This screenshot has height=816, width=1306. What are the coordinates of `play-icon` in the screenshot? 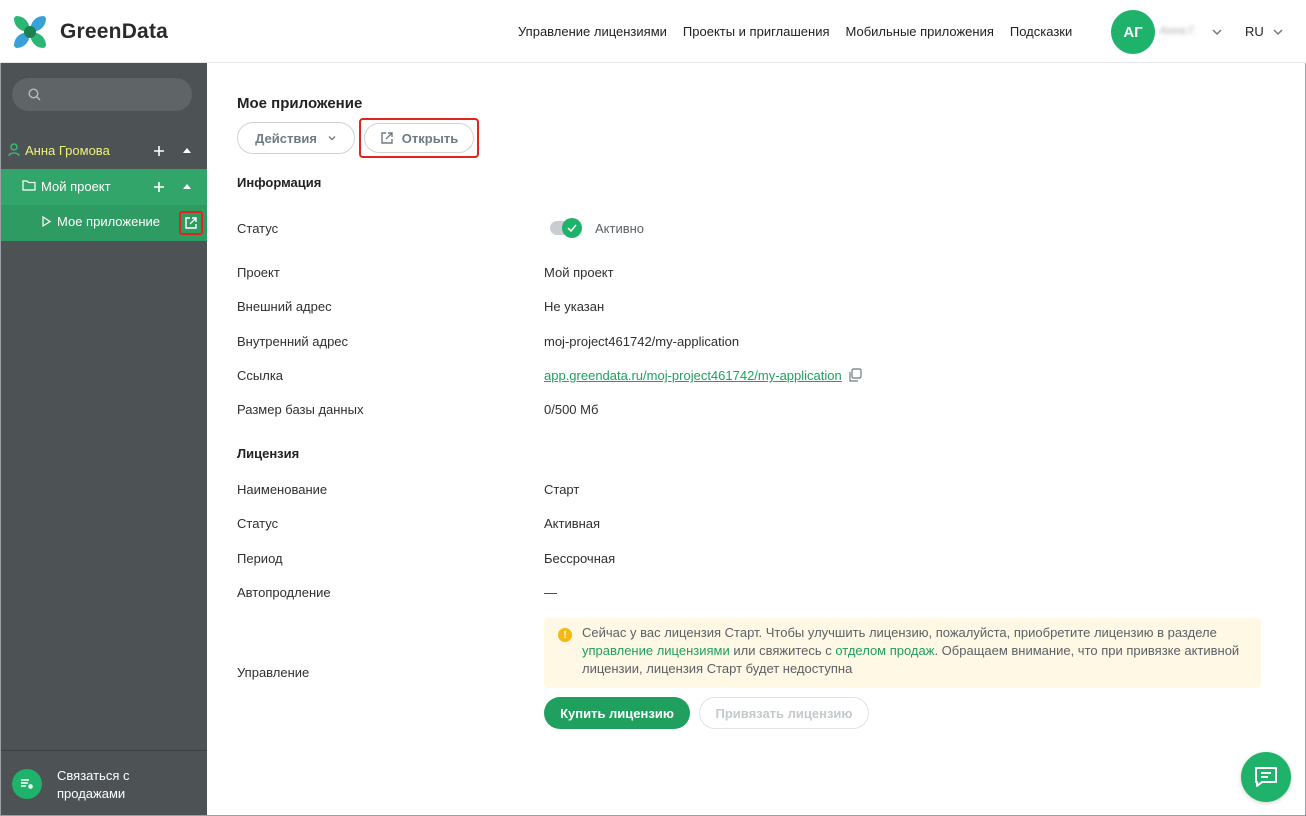 It's located at (46, 221).